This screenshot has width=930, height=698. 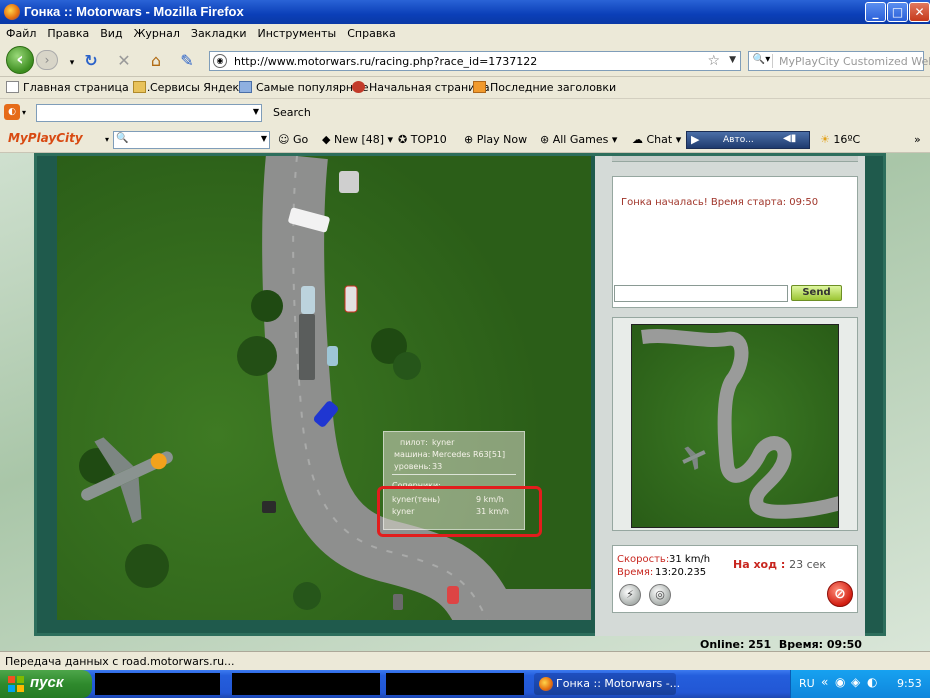 What do you see at coordinates (840, 594) in the screenshot?
I see `stop-race-button: ⊘` at bounding box center [840, 594].